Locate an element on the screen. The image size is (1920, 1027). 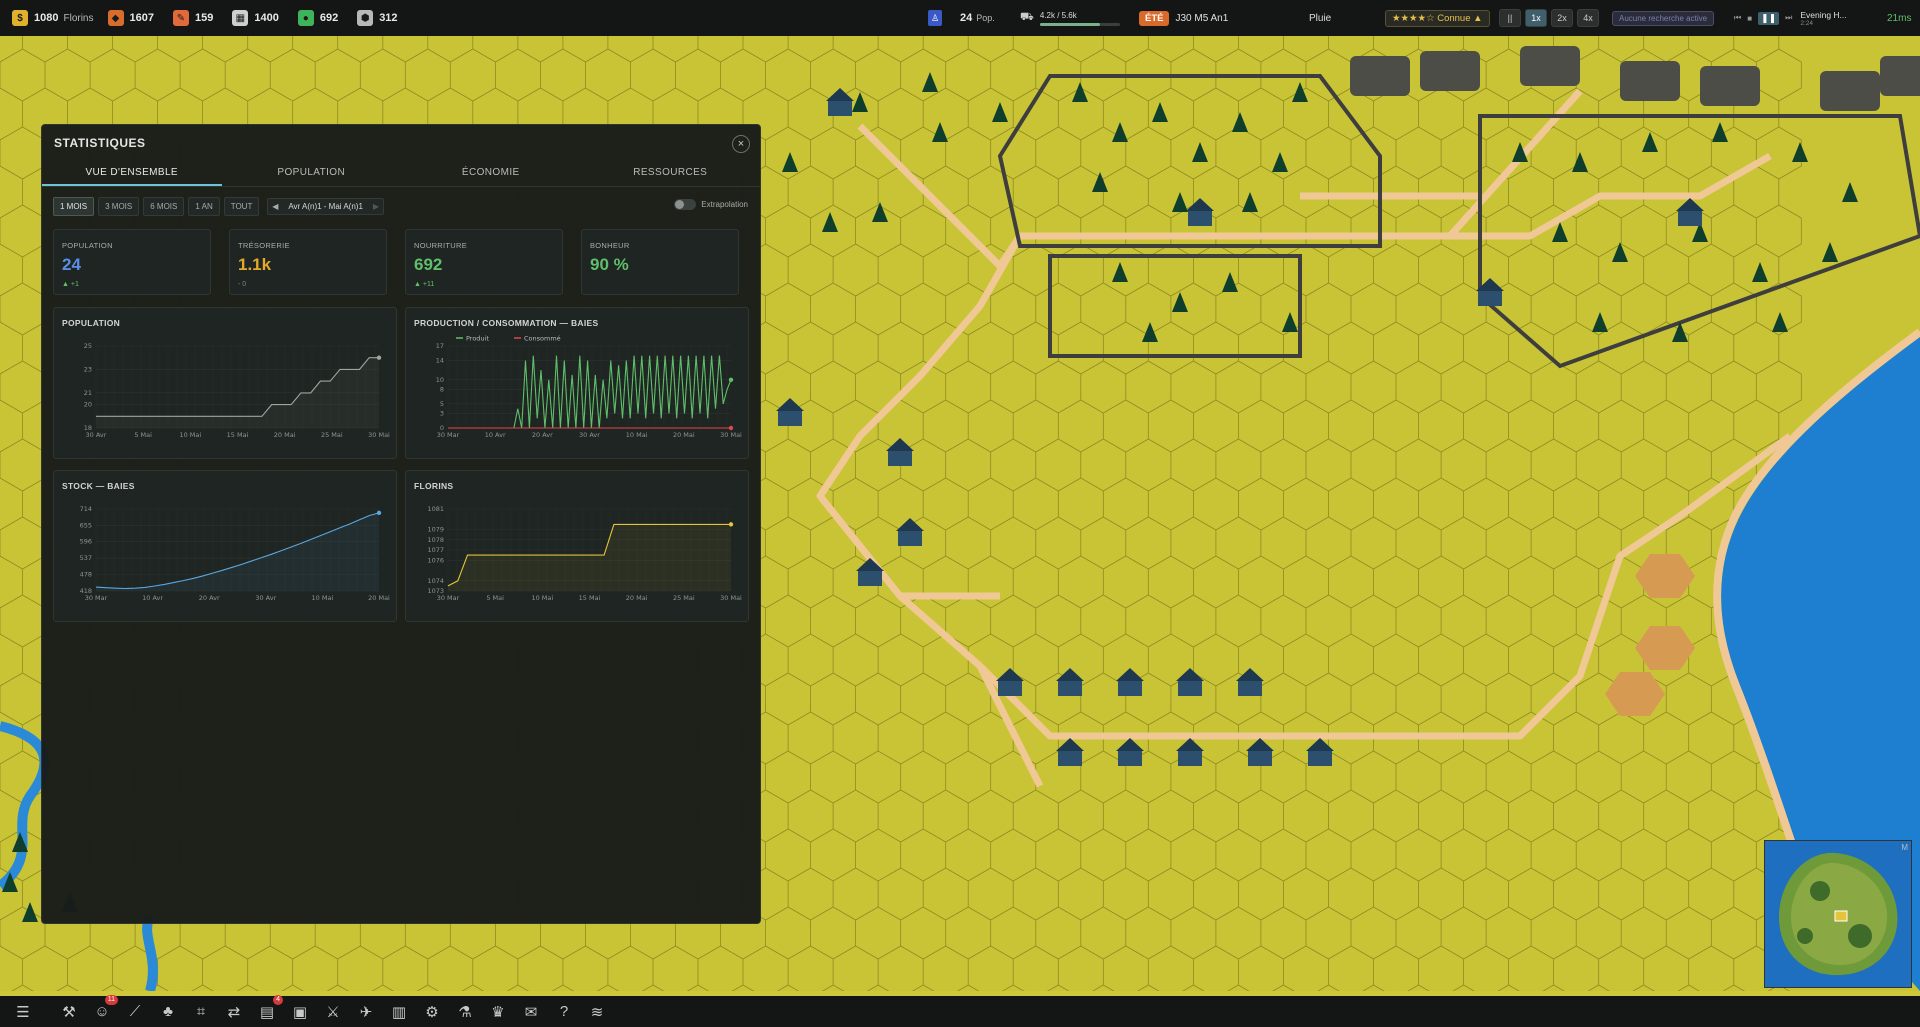
menu-icon: ☰ is located at coordinates (23, 1012).